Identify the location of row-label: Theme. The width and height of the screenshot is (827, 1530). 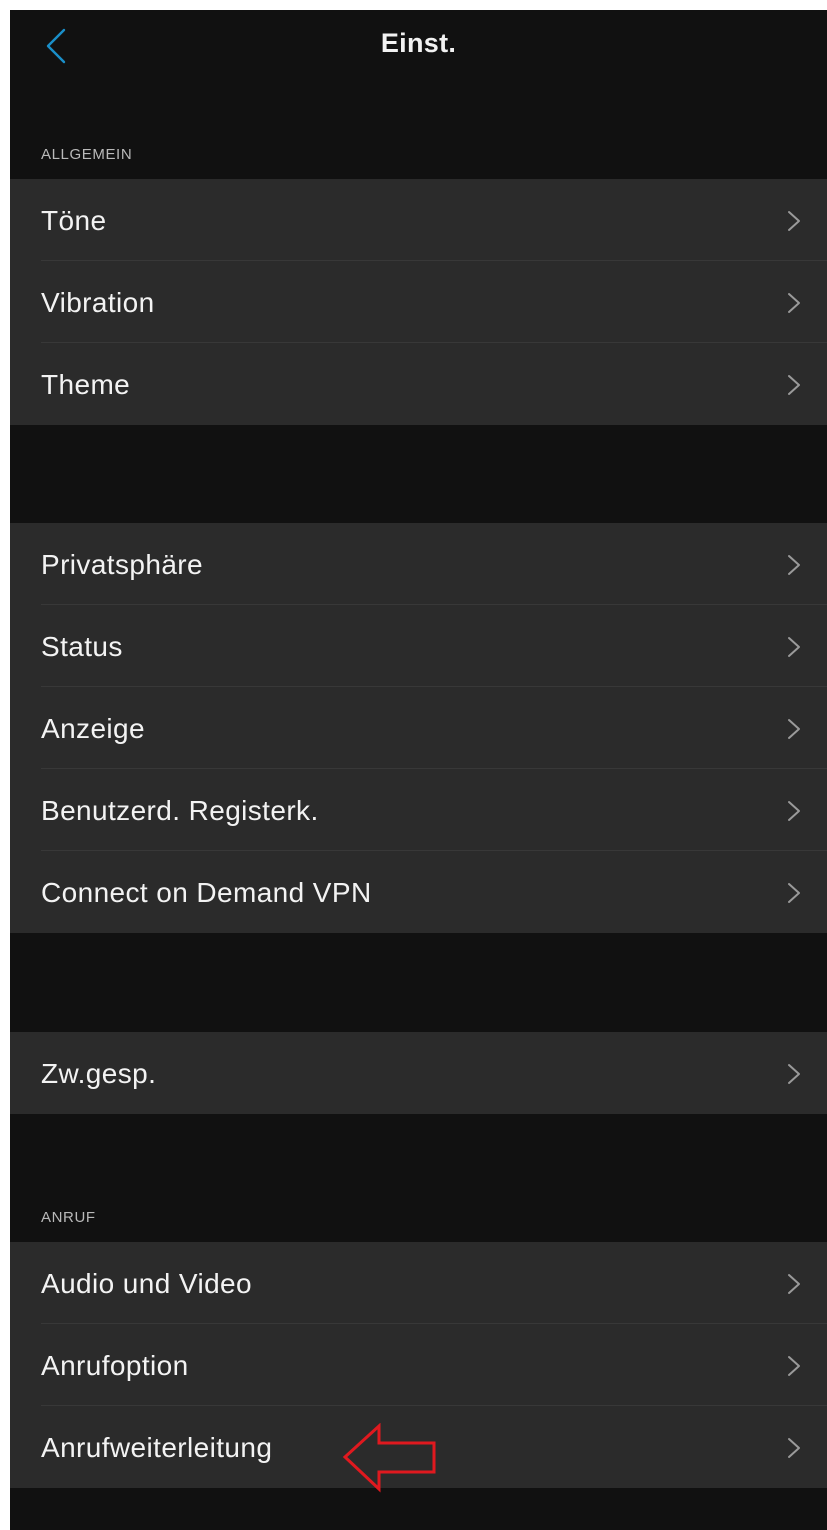
(86, 384).